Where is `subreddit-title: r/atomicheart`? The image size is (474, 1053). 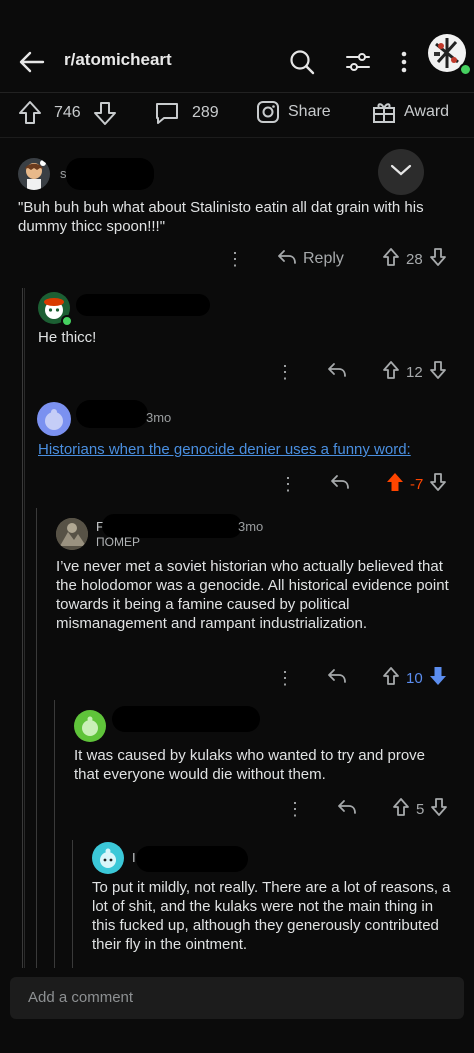 subreddit-title: r/atomicheart is located at coordinates (118, 60).